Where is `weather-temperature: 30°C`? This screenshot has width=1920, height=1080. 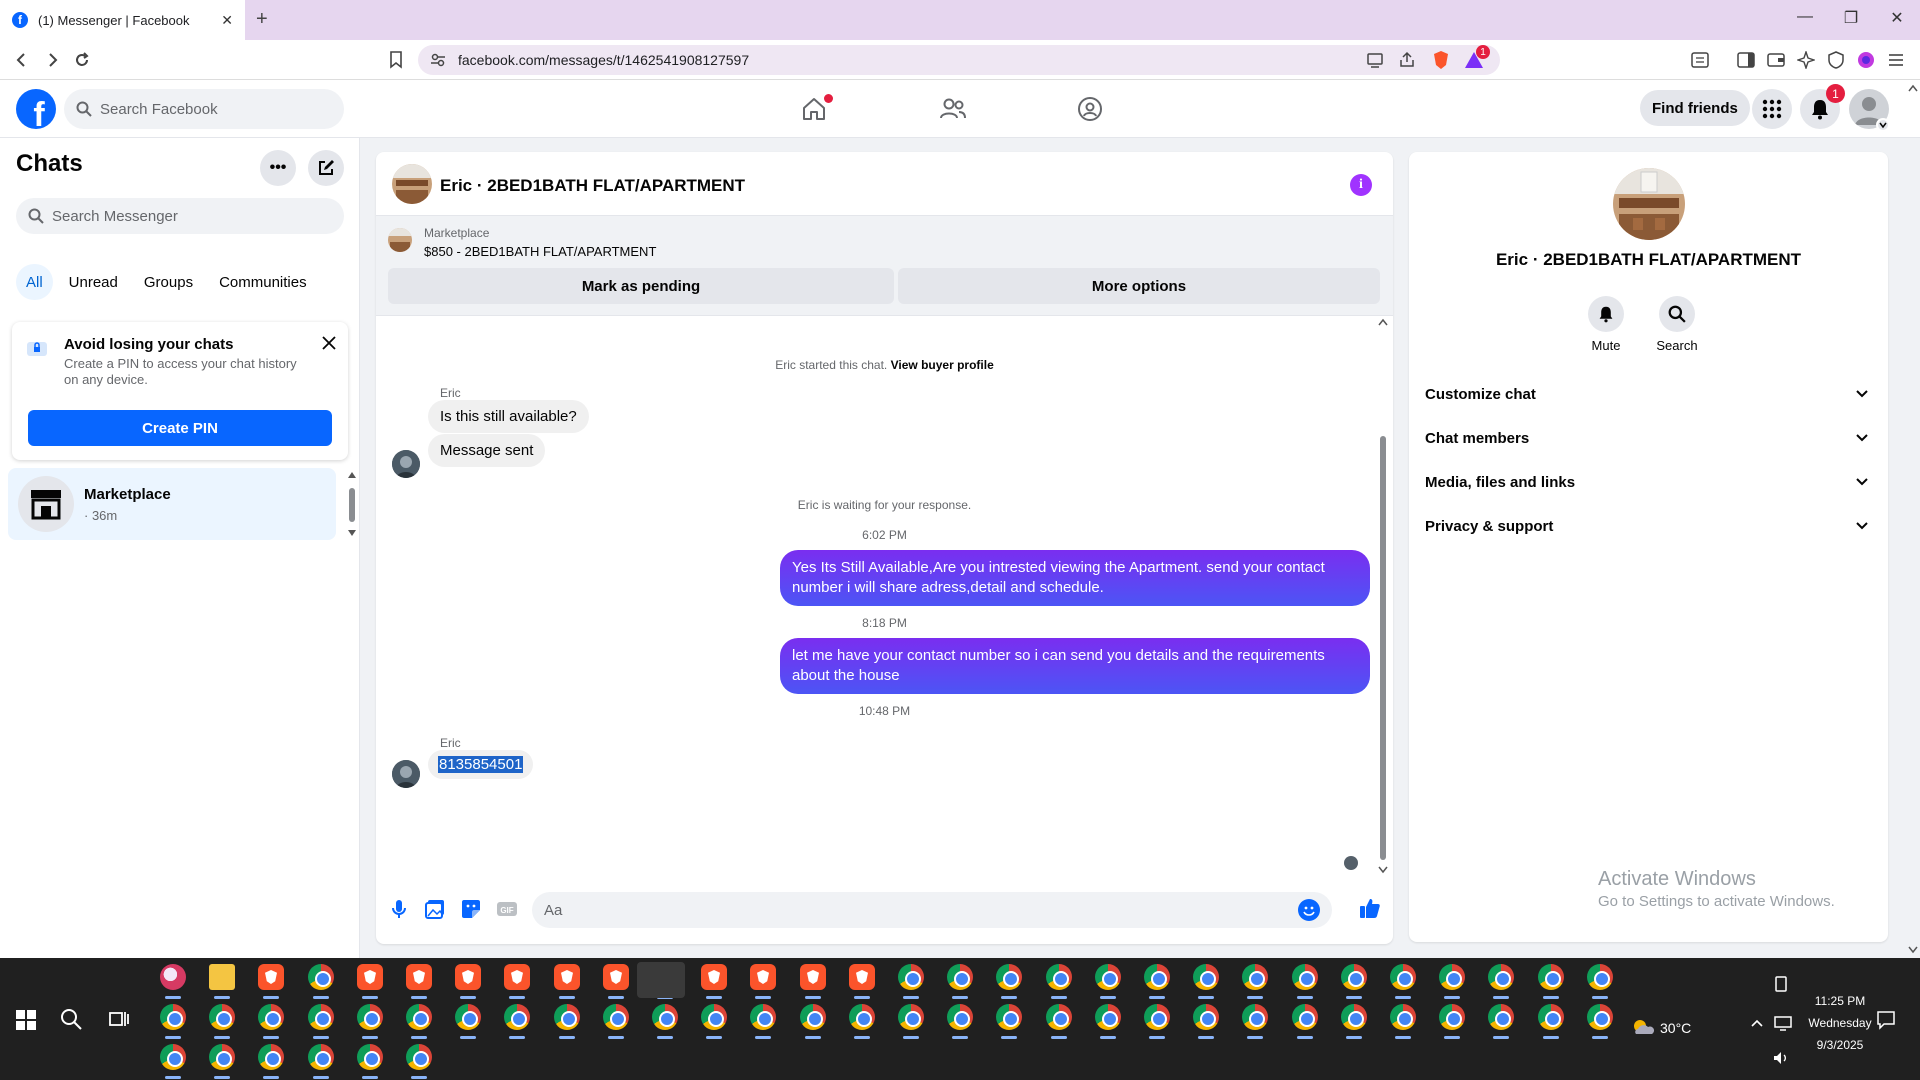 weather-temperature: 30°C is located at coordinates (1675, 1028).